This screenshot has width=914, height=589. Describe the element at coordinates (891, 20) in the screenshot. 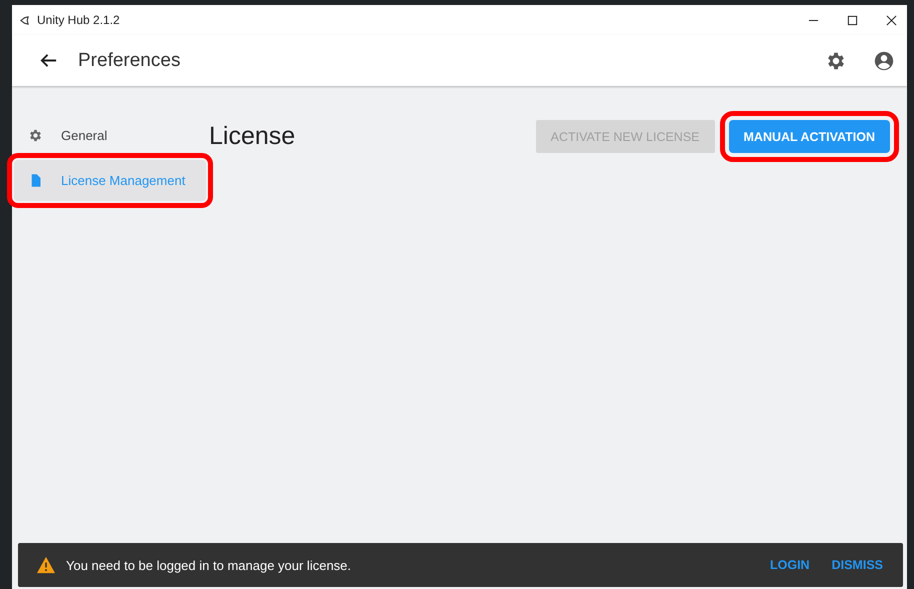

I see `close-icon` at that location.